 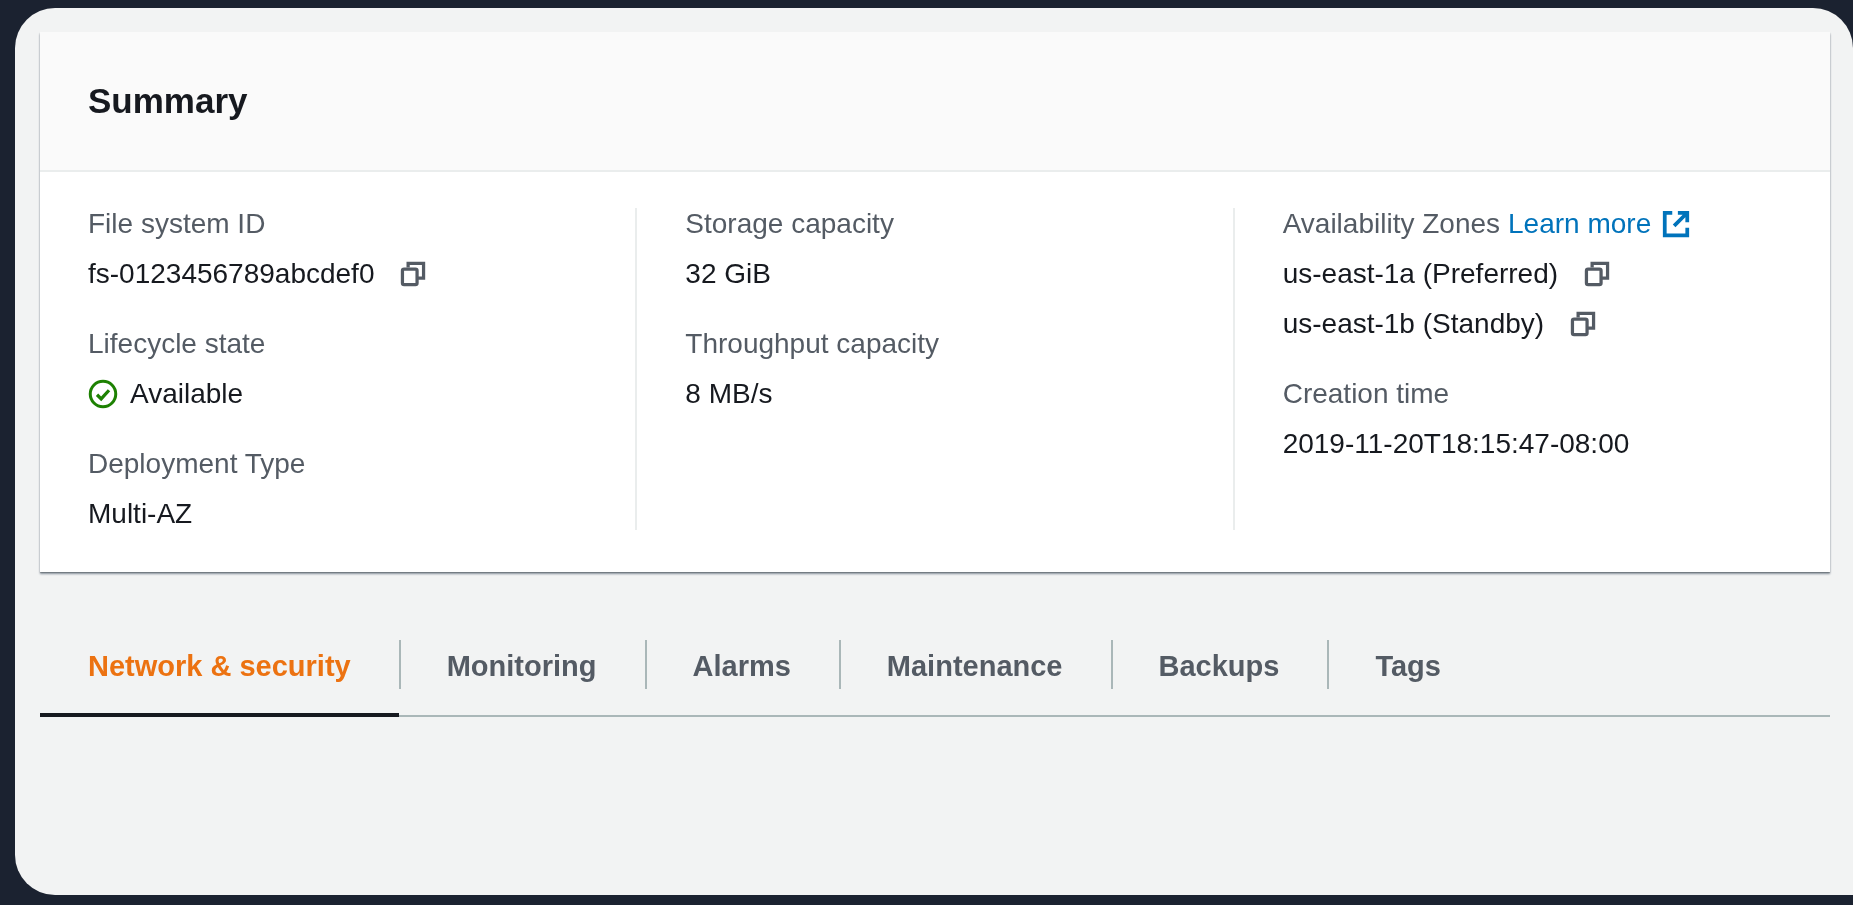 I want to click on tab: Tags, so click(x=1408, y=672).